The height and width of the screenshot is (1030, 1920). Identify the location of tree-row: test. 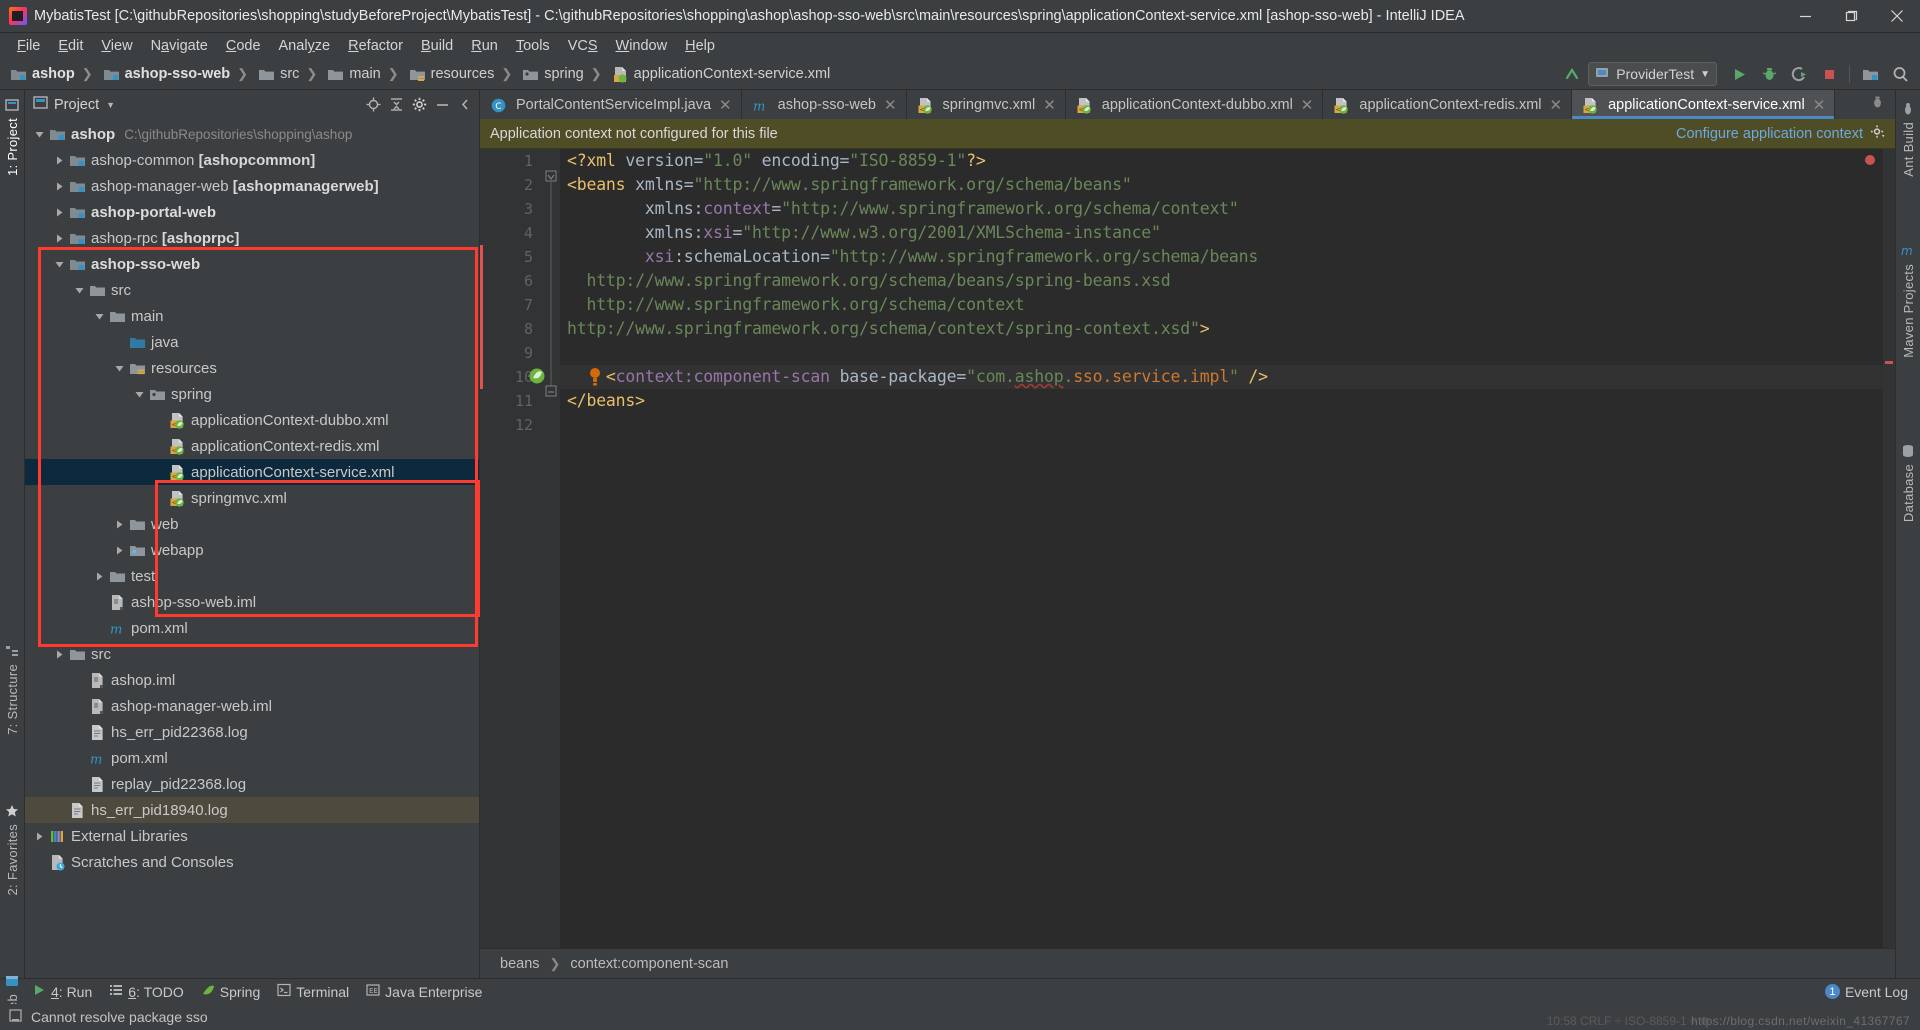
(252, 576).